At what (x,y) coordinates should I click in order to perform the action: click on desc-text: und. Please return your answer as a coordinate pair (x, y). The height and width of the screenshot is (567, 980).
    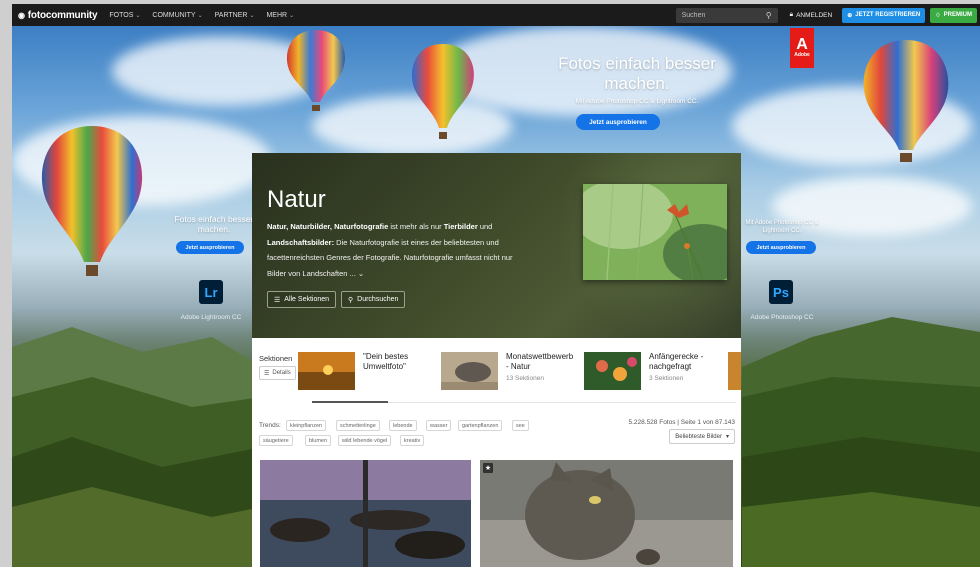
    Looking at the image, I should click on (485, 226).